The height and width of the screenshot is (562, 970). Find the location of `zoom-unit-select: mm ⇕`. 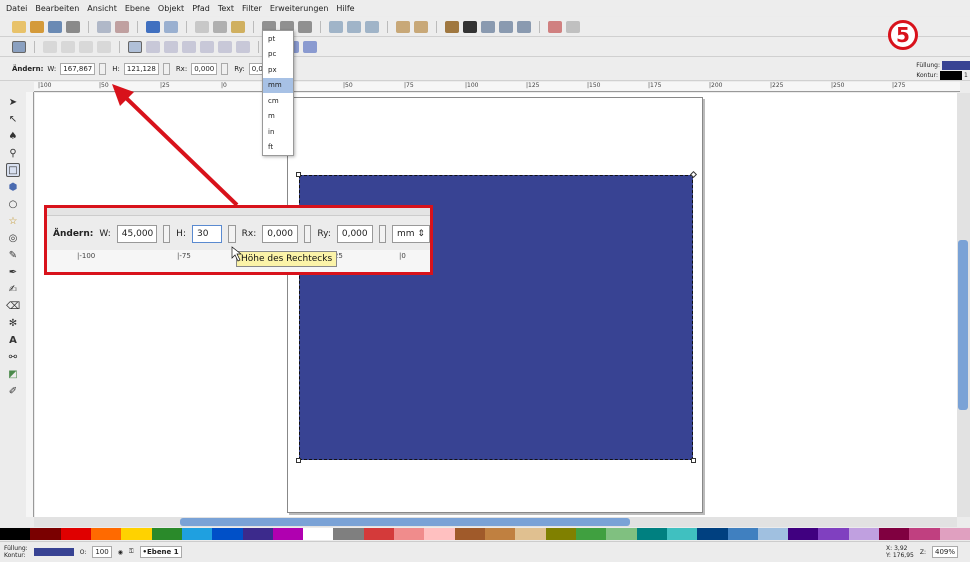

zoom-unit-select: mm ⇕ is located at coordinates (411, 234).